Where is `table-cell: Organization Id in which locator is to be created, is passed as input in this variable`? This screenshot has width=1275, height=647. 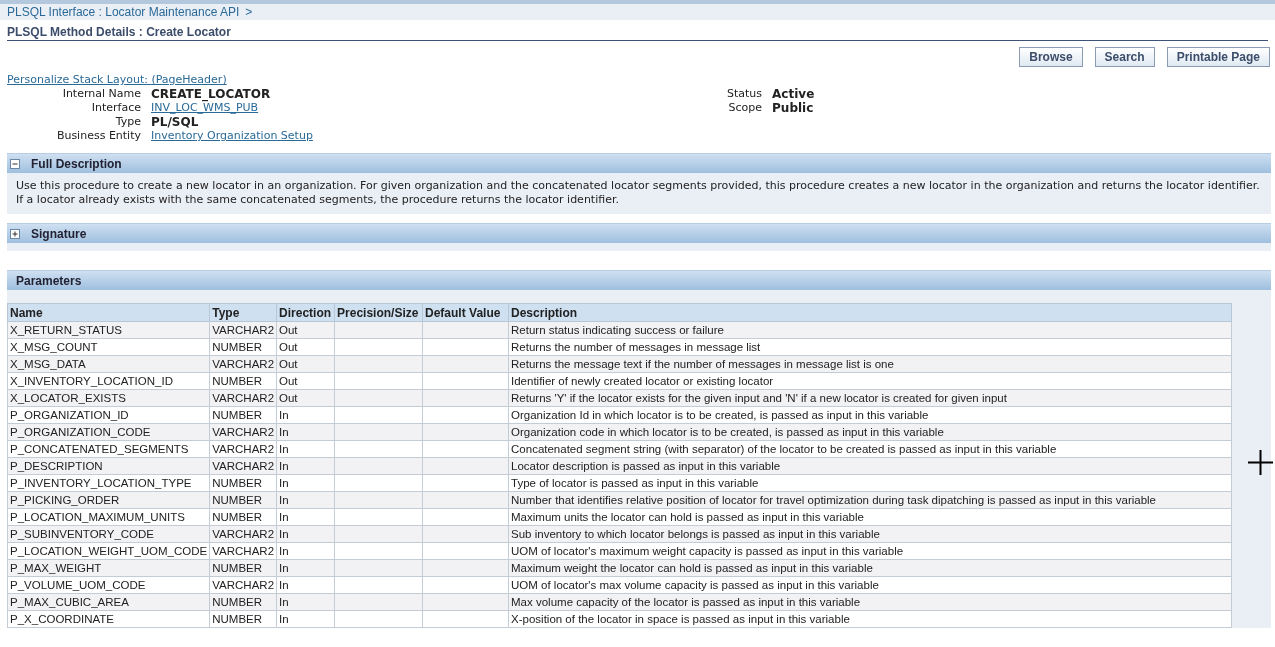
table-cell: Organization Id in which locator is to be created, is passed as input in this variable is located at coordinates (870, 415).